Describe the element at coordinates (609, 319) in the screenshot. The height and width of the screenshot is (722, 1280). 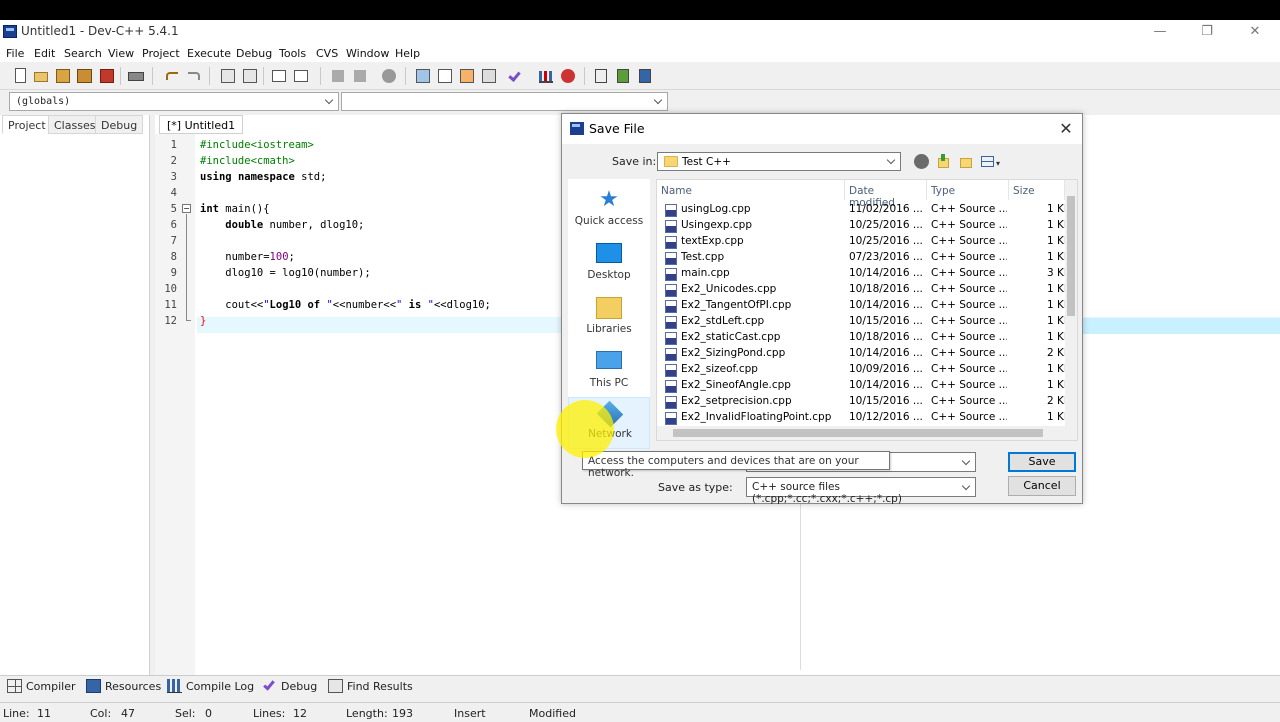
I see `place-libraries: Libraries` at that location.